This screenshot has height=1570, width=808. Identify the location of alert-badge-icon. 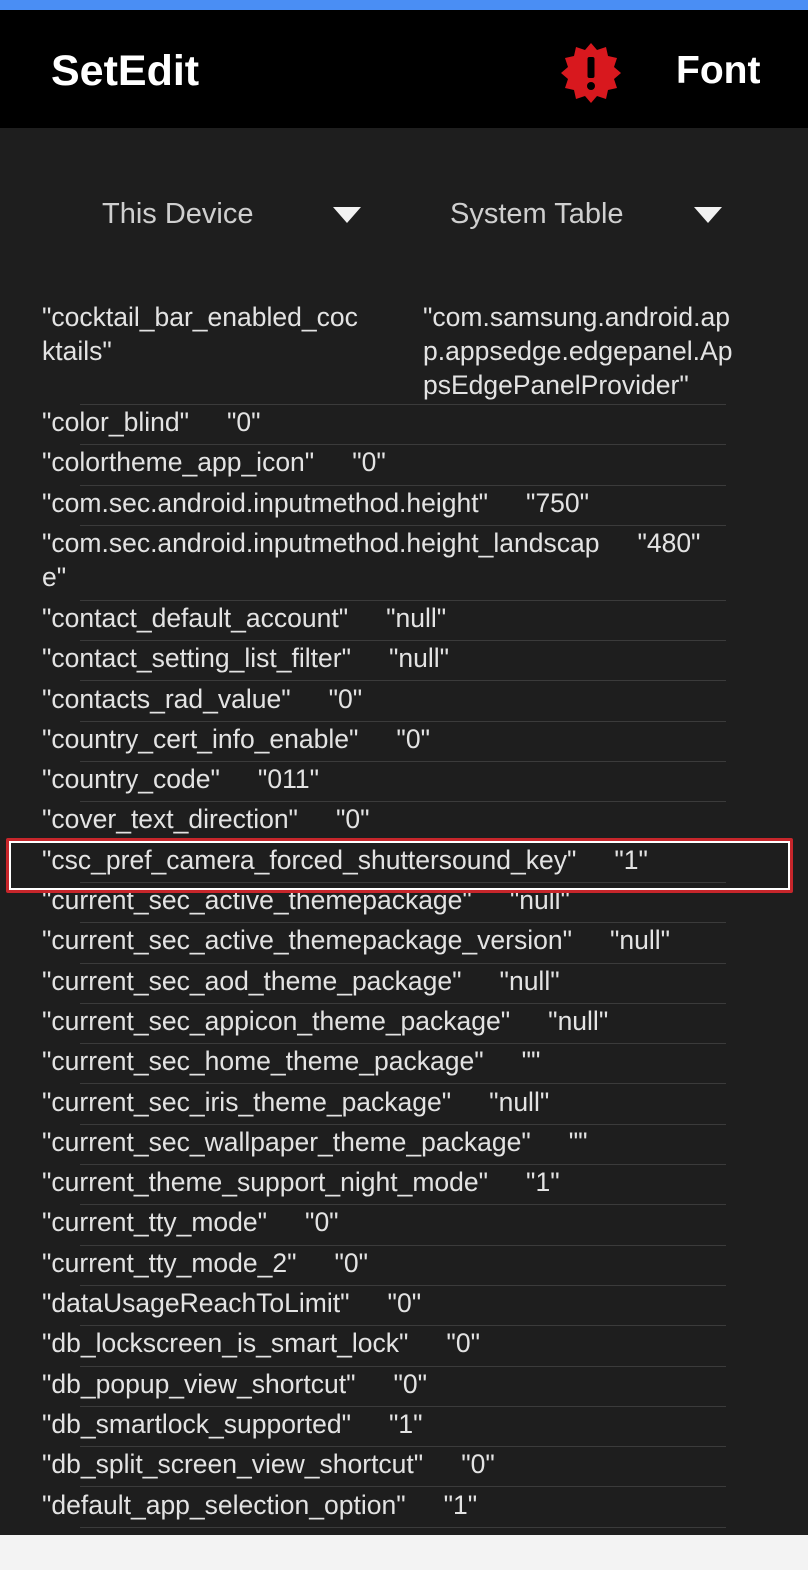
(591, 73).